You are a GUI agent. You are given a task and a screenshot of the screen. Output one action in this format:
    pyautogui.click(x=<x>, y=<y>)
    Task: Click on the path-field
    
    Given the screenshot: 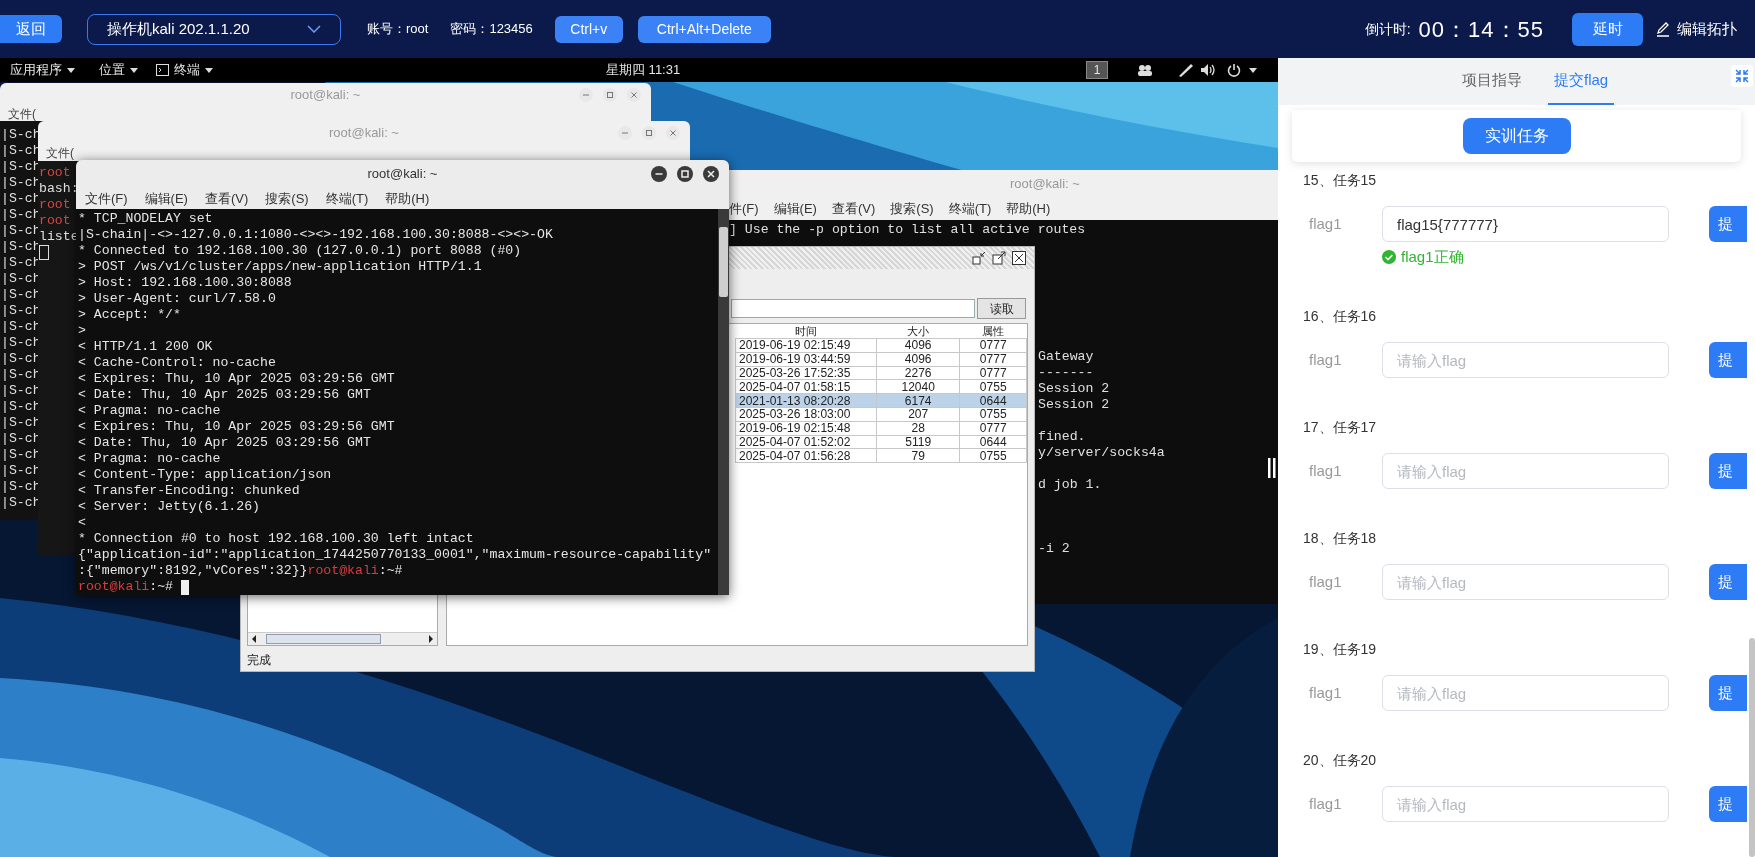 What is the action you would take?
    pyautogui.click(x=853, y=308)
    